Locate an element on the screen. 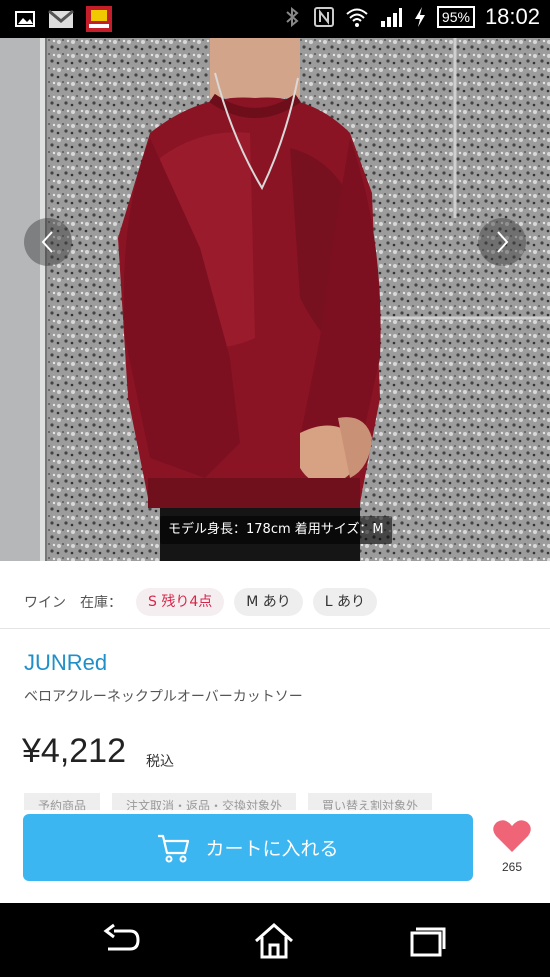 This screenshot has width=550, height=977. nfc-icon is located at coordinates (323, 17).